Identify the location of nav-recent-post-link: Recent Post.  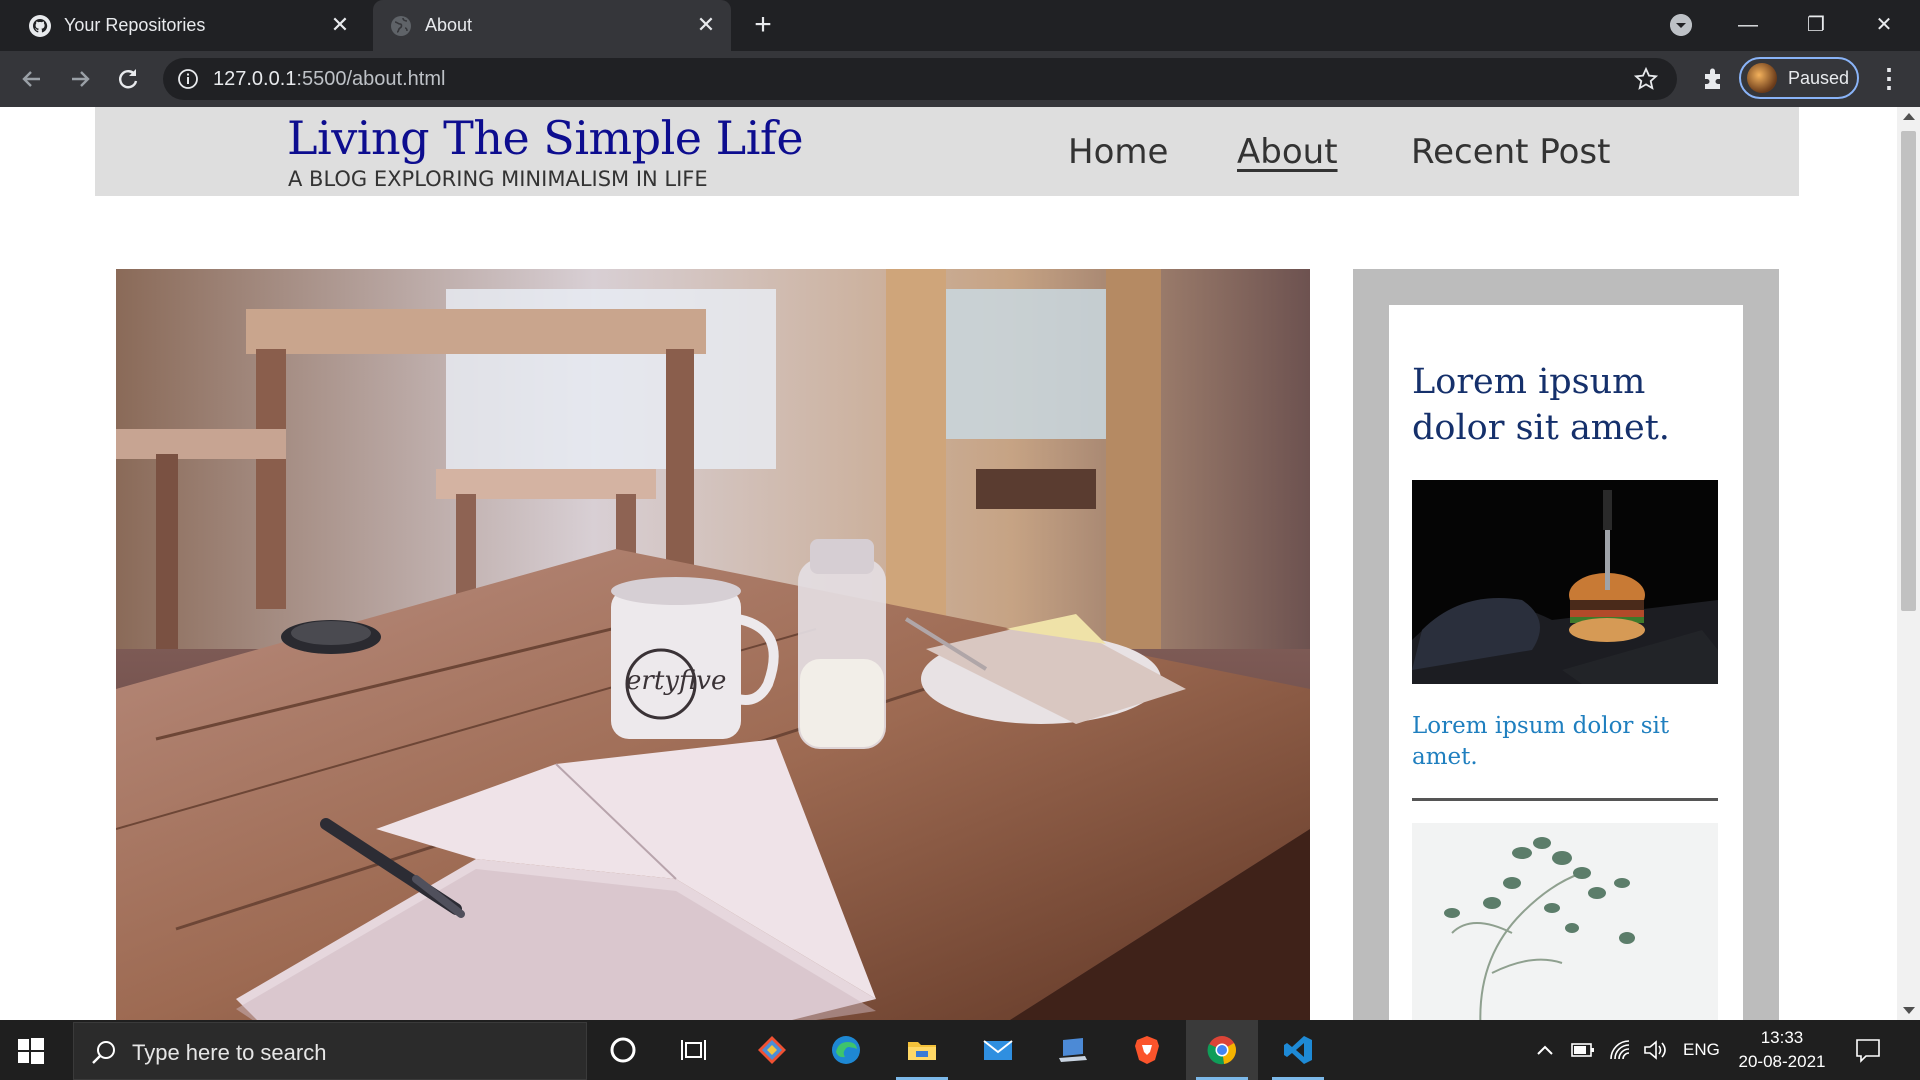
(1510, 152).